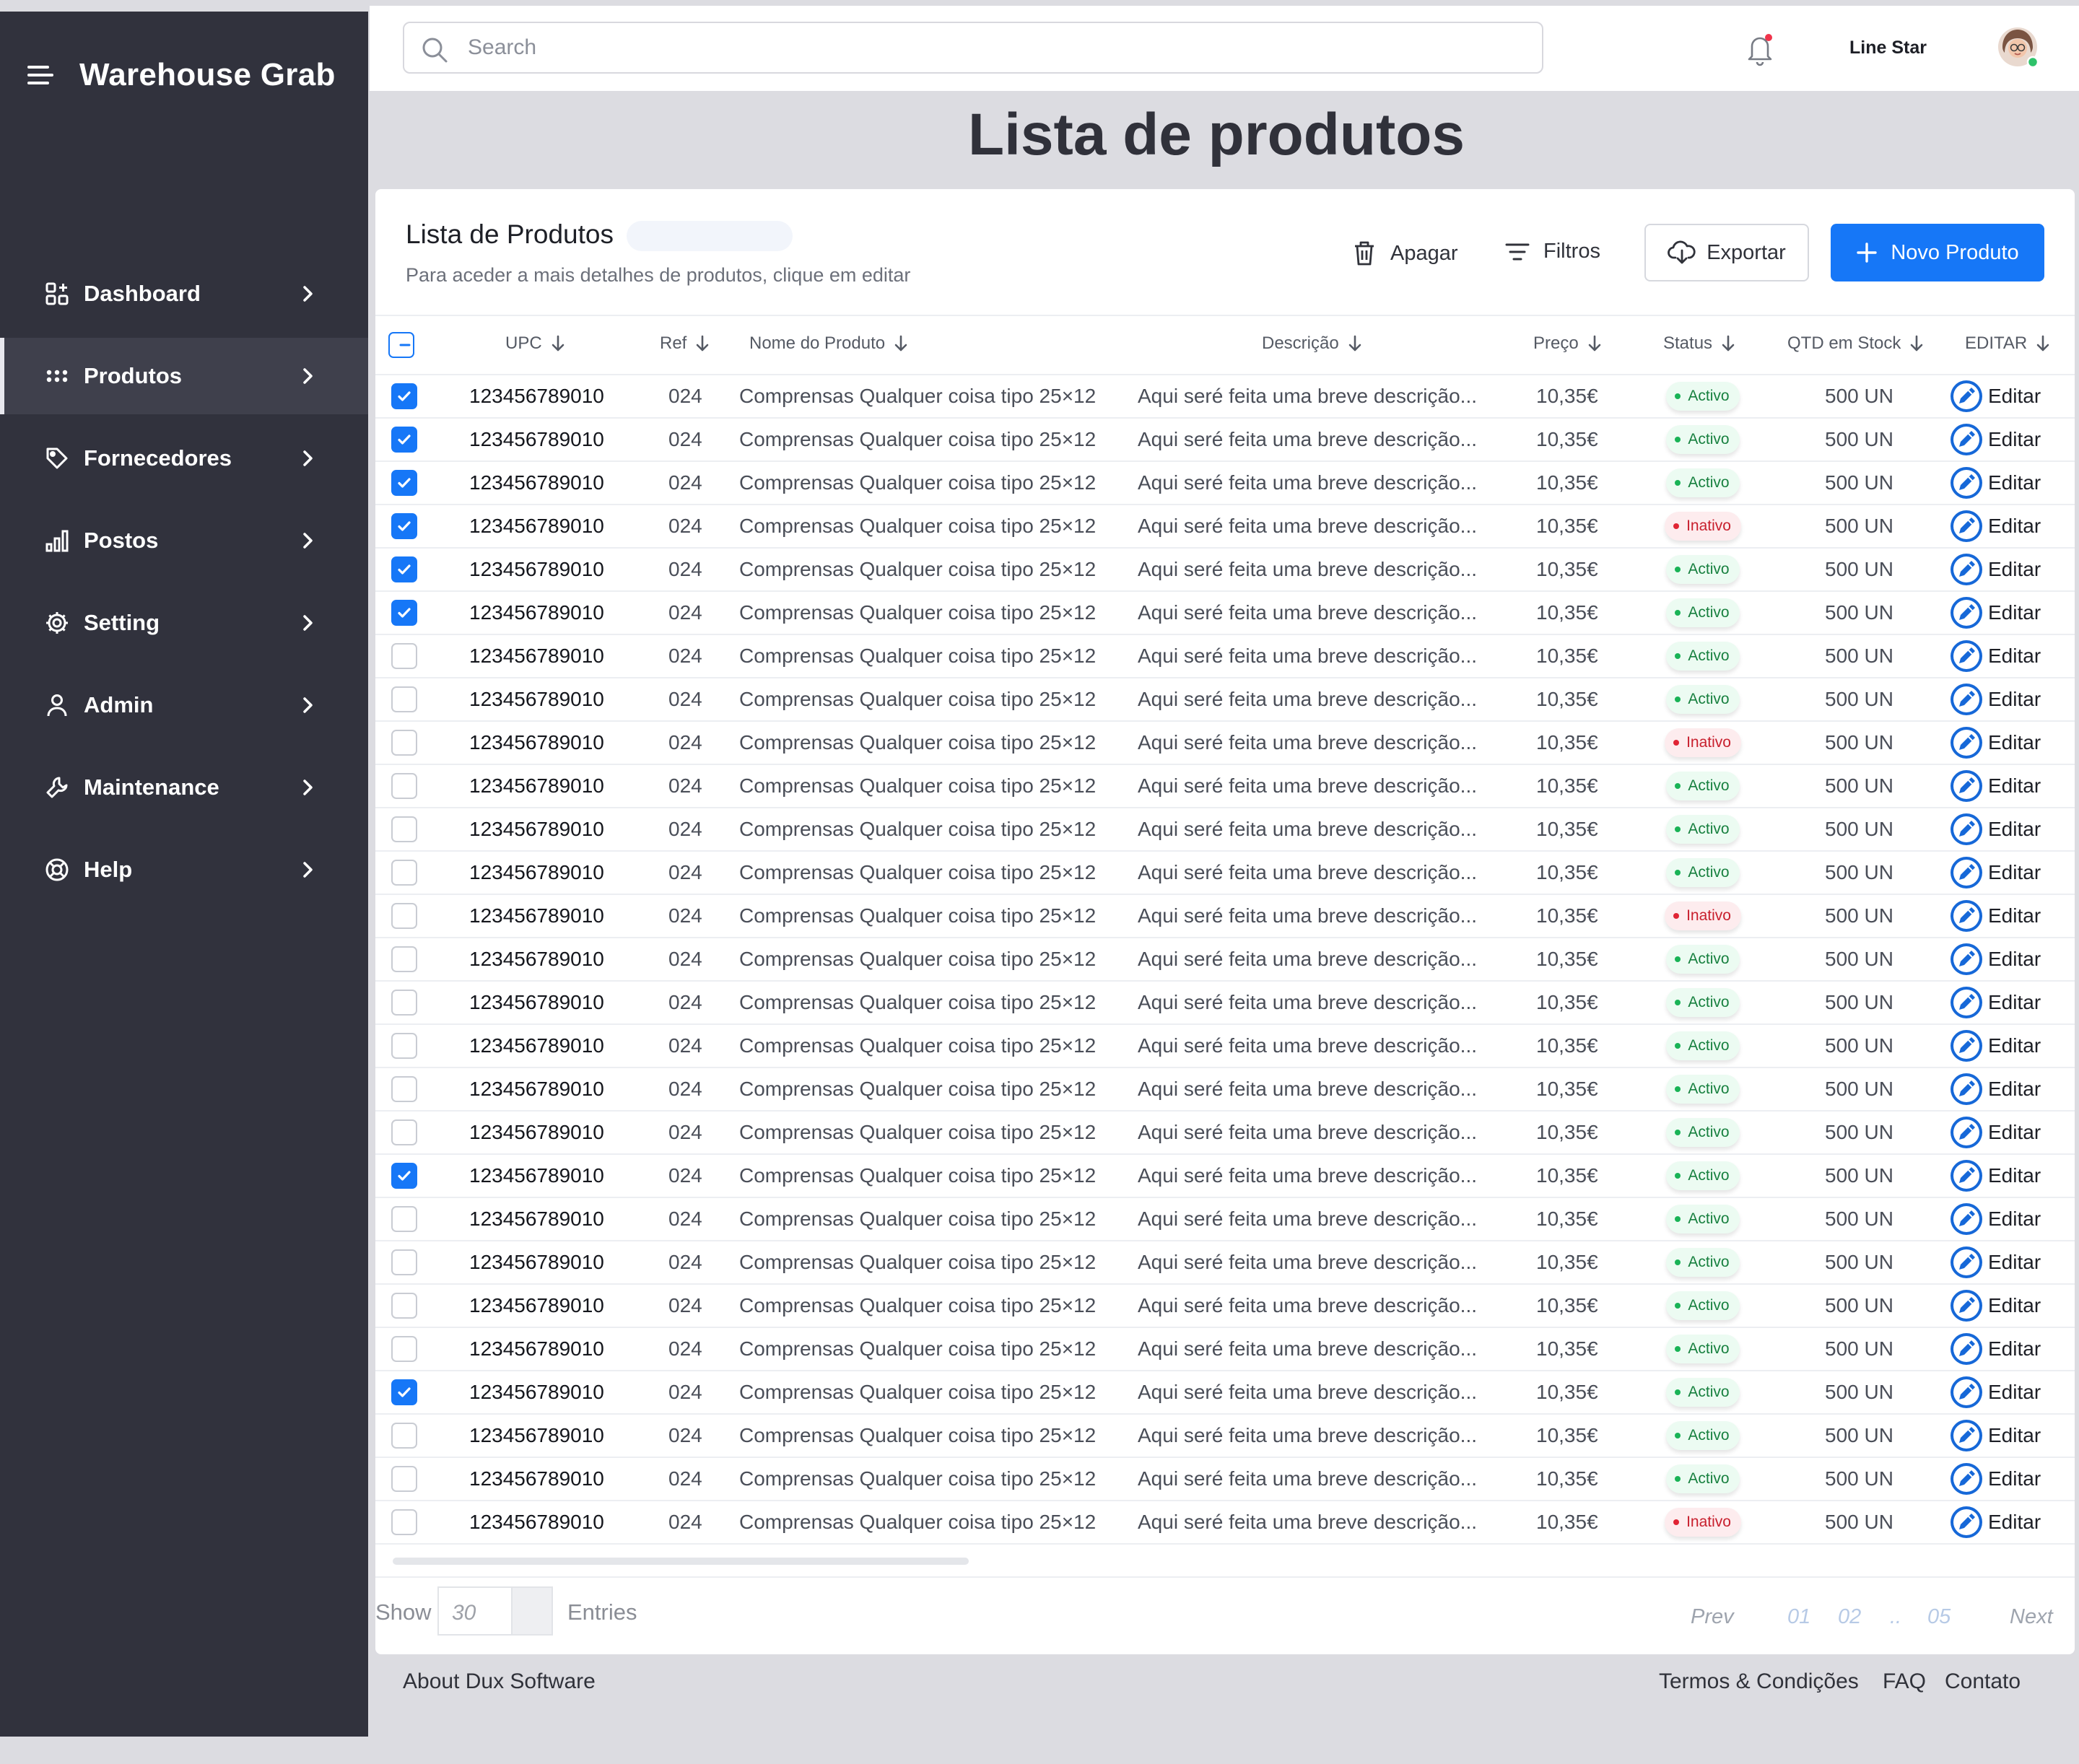 The height and width of the screenshot is (1764, 2079). Describe the element at coordinates (1552, 251) in the screenshot. I see `filters-button: Filtros` at that location.